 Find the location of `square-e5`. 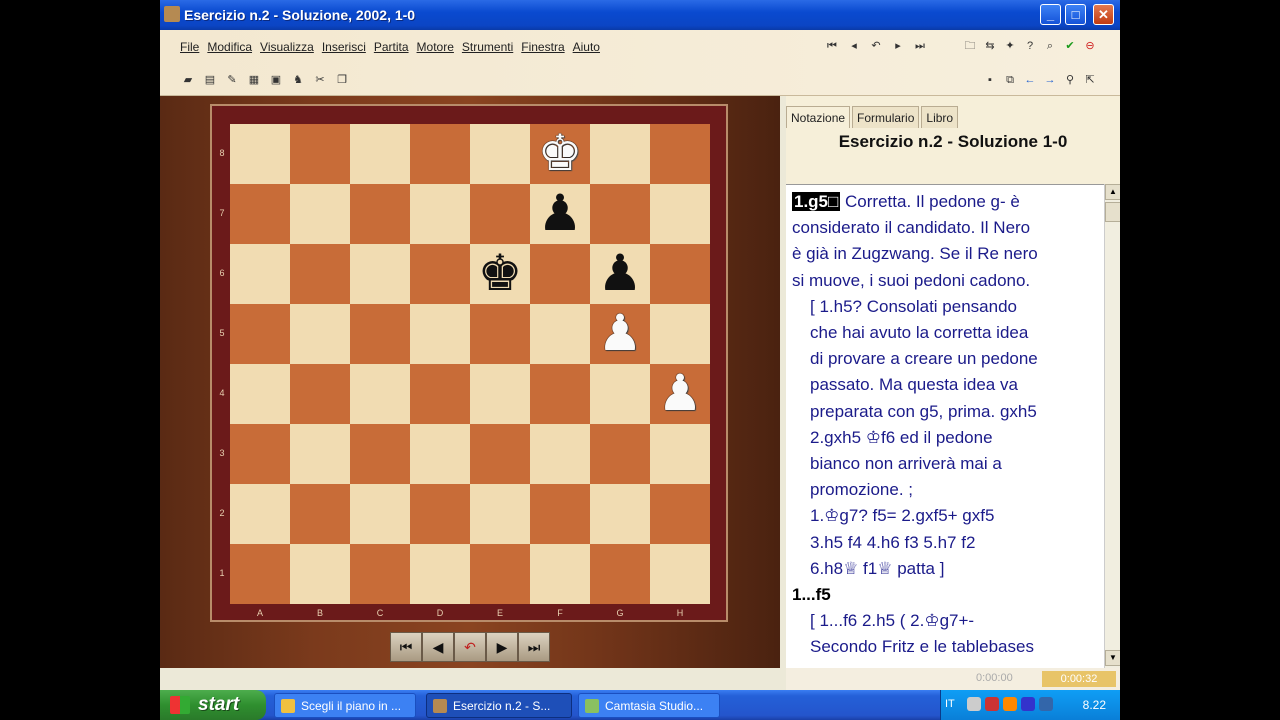

square-e5 is located at coordinates (500, 334).